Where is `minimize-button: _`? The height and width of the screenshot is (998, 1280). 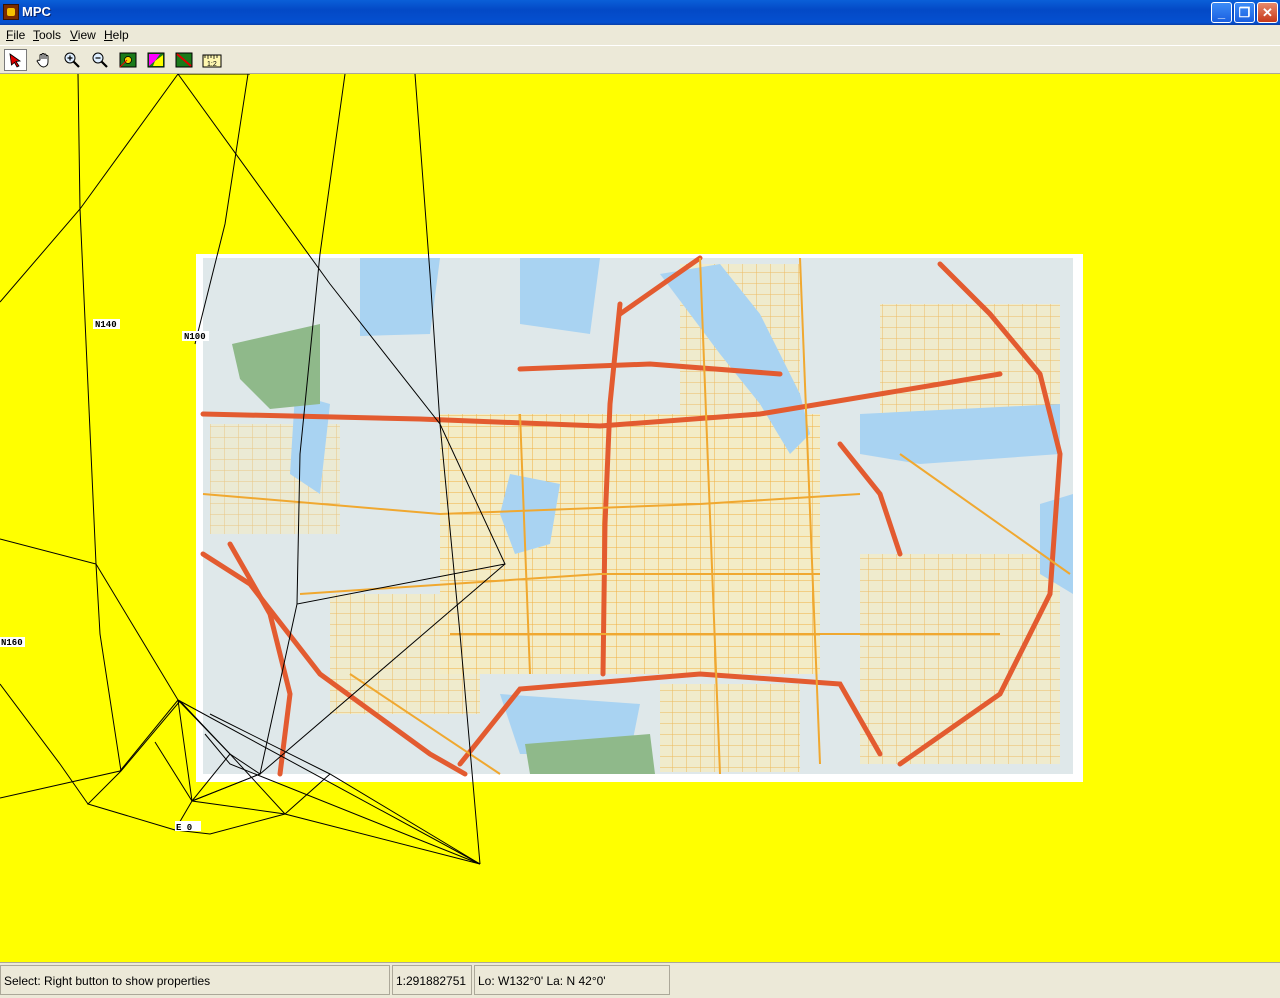 minimize-button: _ is located at coordinates (1221, 12).